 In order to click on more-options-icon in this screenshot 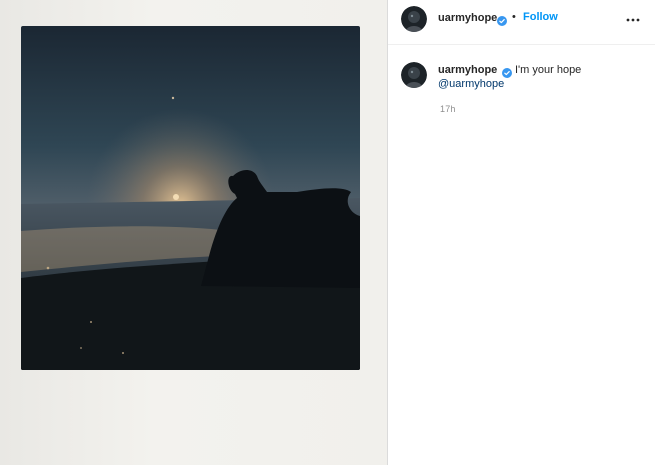, I will do `click(633, 20)`.